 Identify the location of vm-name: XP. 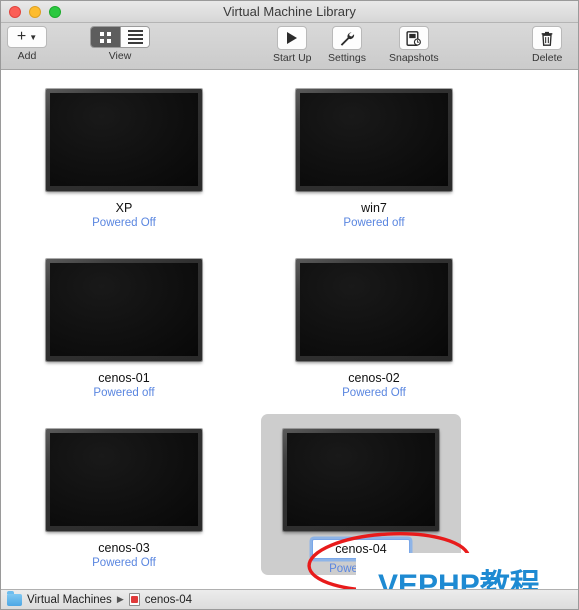
(124, 208).